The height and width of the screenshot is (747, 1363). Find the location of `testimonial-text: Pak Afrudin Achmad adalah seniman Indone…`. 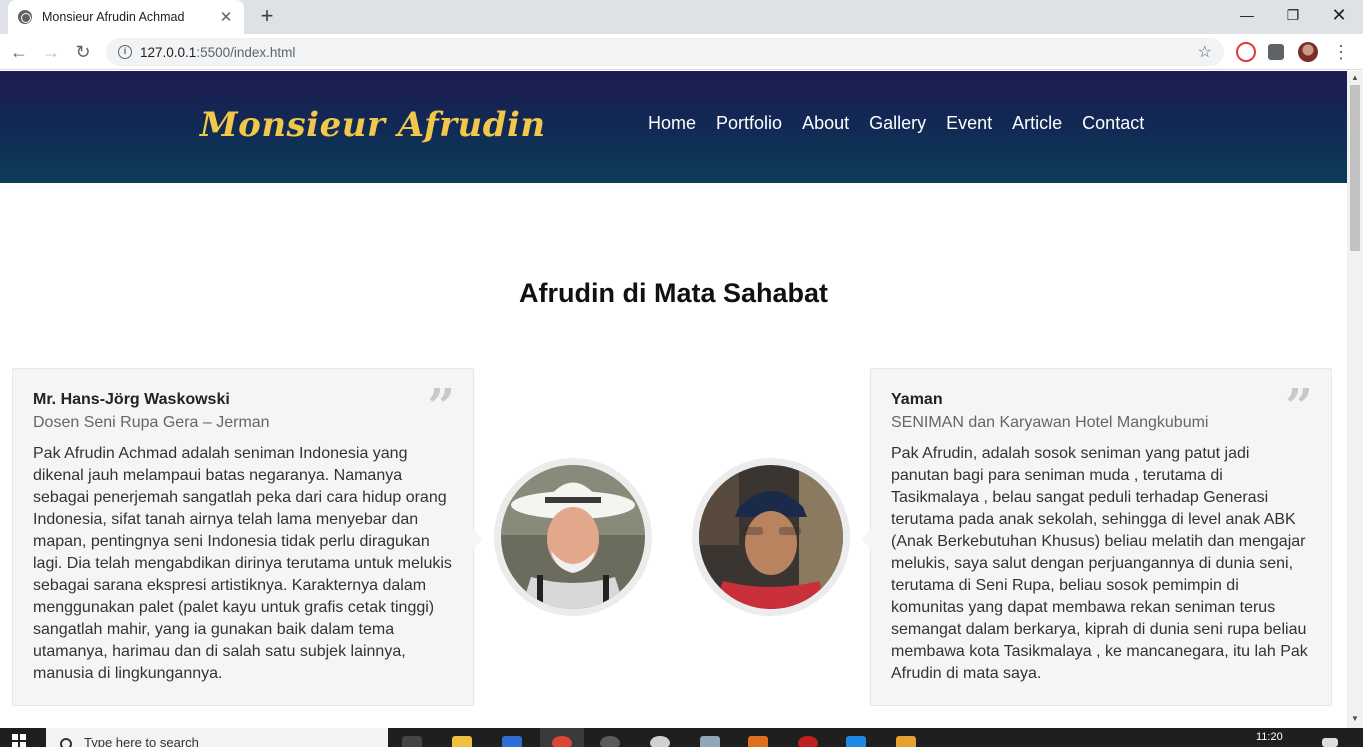

testimonial-text: Pak Afrudin Achmad adalah seniman Indone… is located at coordinates (242, 563).